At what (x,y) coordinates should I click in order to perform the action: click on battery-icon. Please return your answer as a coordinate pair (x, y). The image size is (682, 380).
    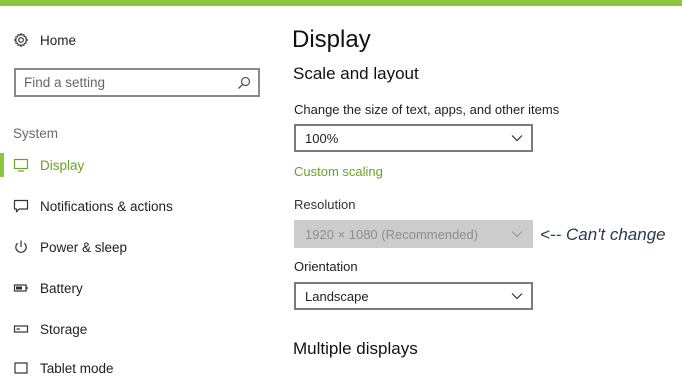
    Looking at the image, I should click on (21, 288).